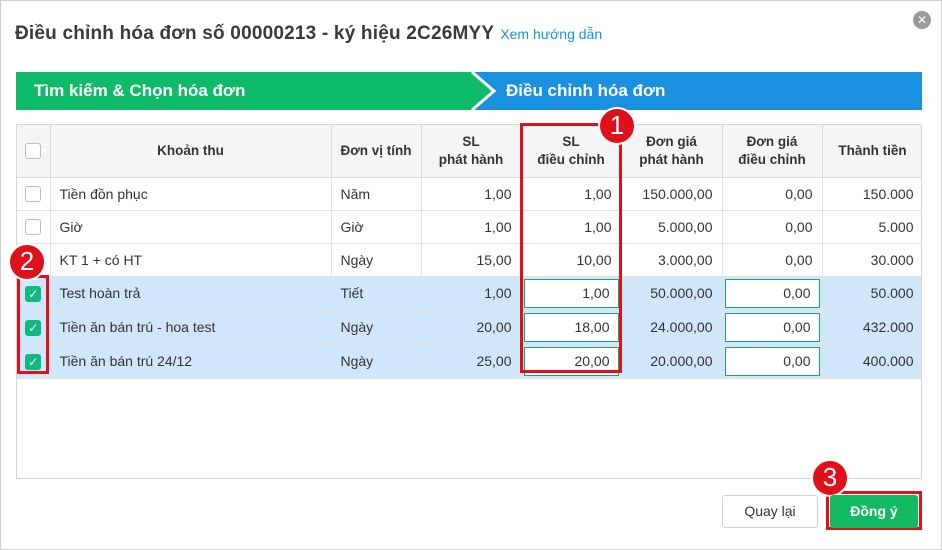 Image resolution: width=942 pixels, height=550 pixels. I want to click on cell-unit: Tiết, so click(376, 293).